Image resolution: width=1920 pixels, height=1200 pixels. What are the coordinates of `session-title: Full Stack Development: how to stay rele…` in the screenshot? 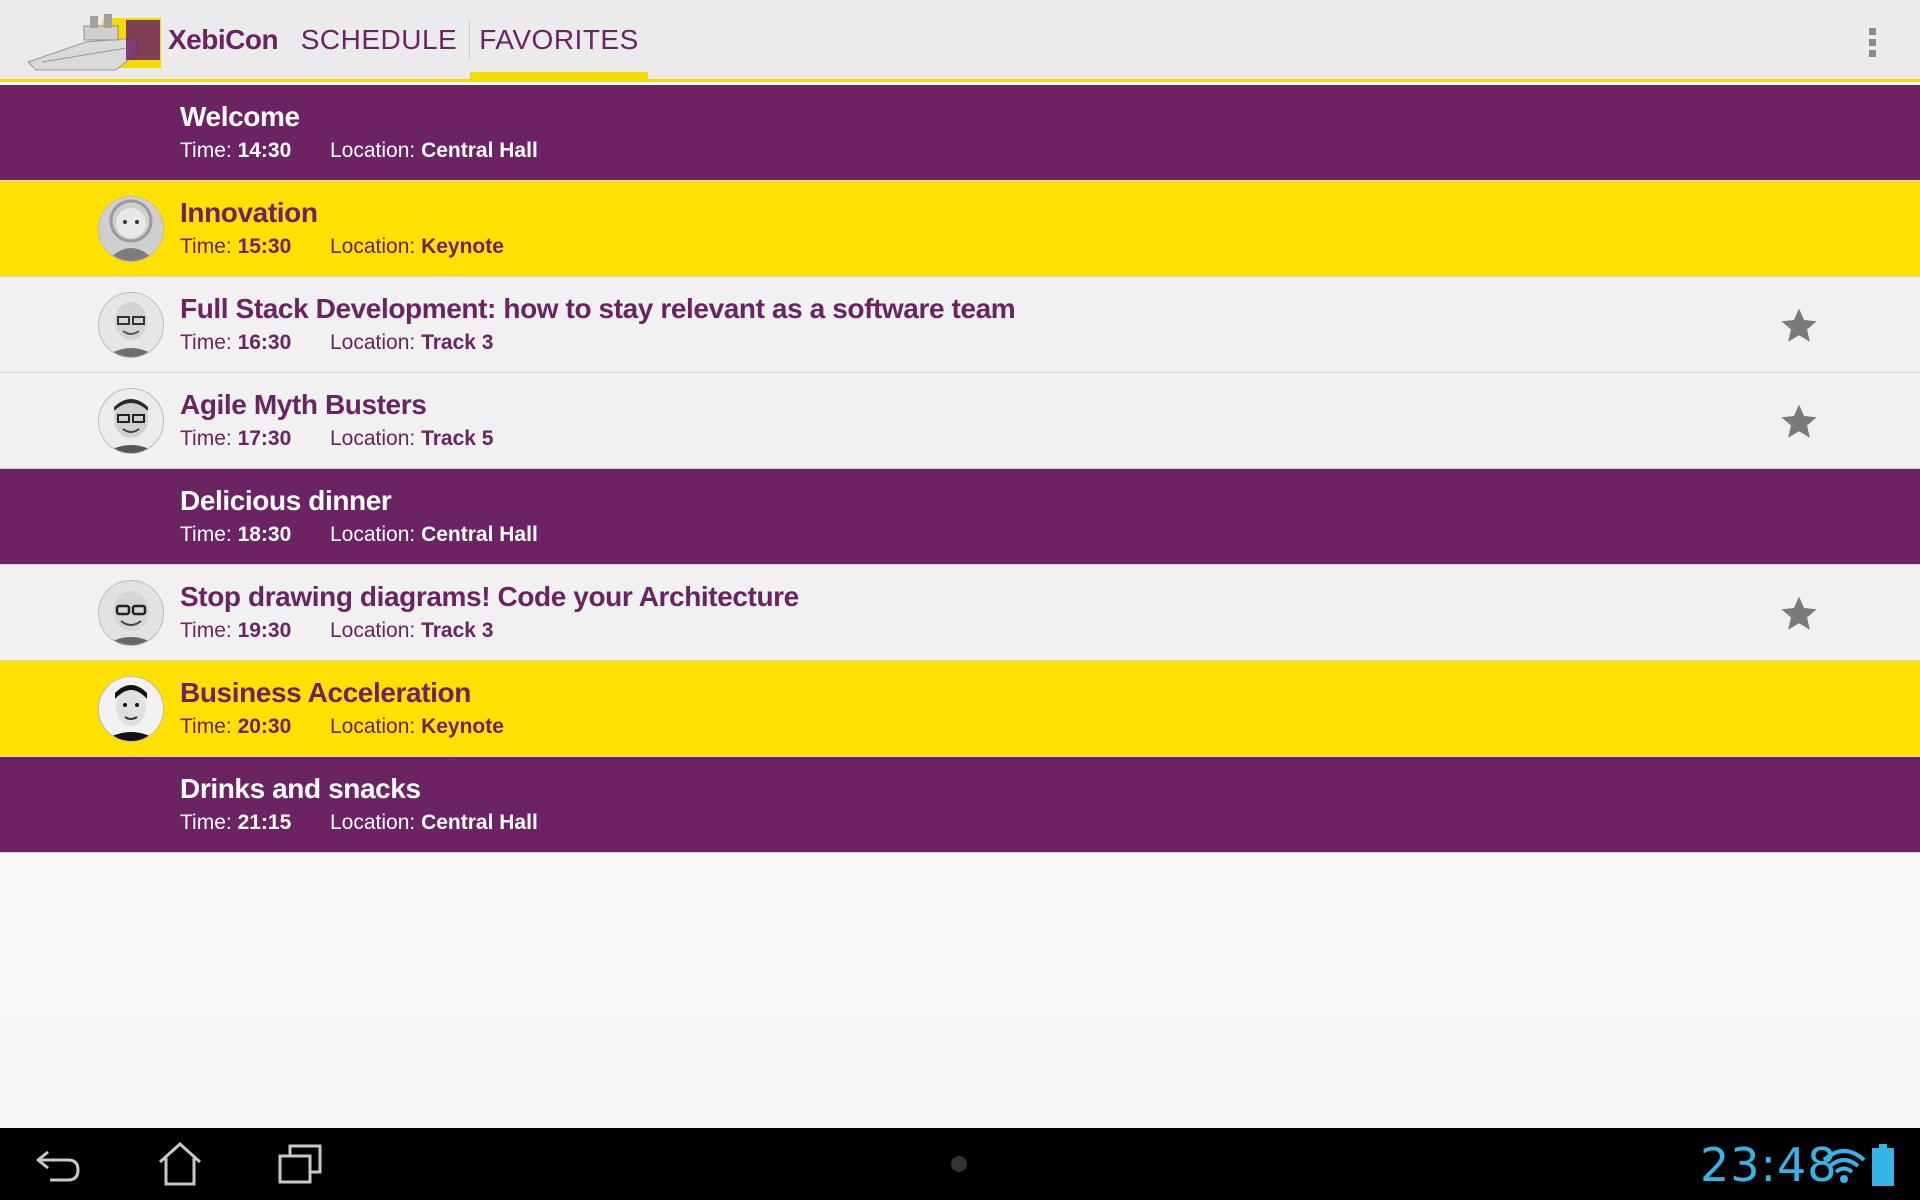 It's located at (598, 308).